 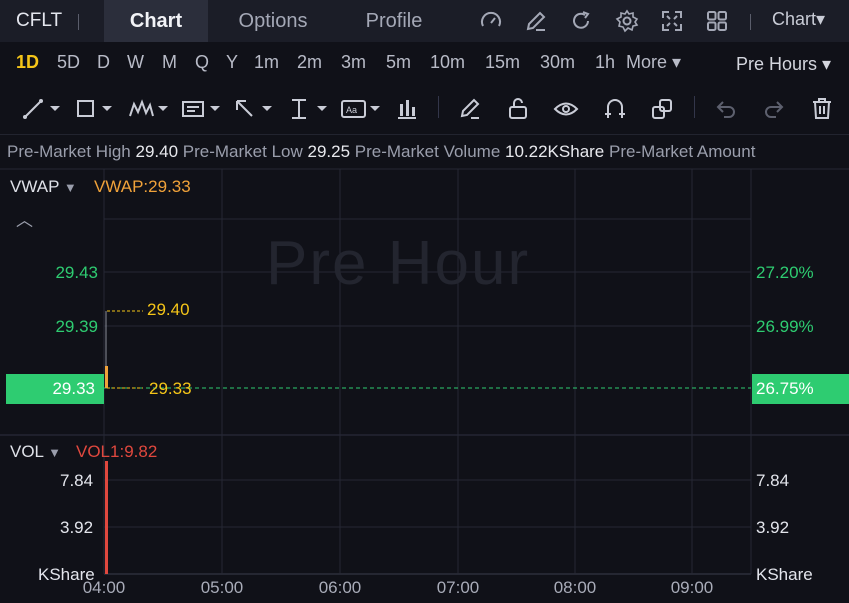 What do you see at coordinates (222, 587) in the screenshot?
I see `time-axis-label: 05:00` at bounding box center [222, 587].